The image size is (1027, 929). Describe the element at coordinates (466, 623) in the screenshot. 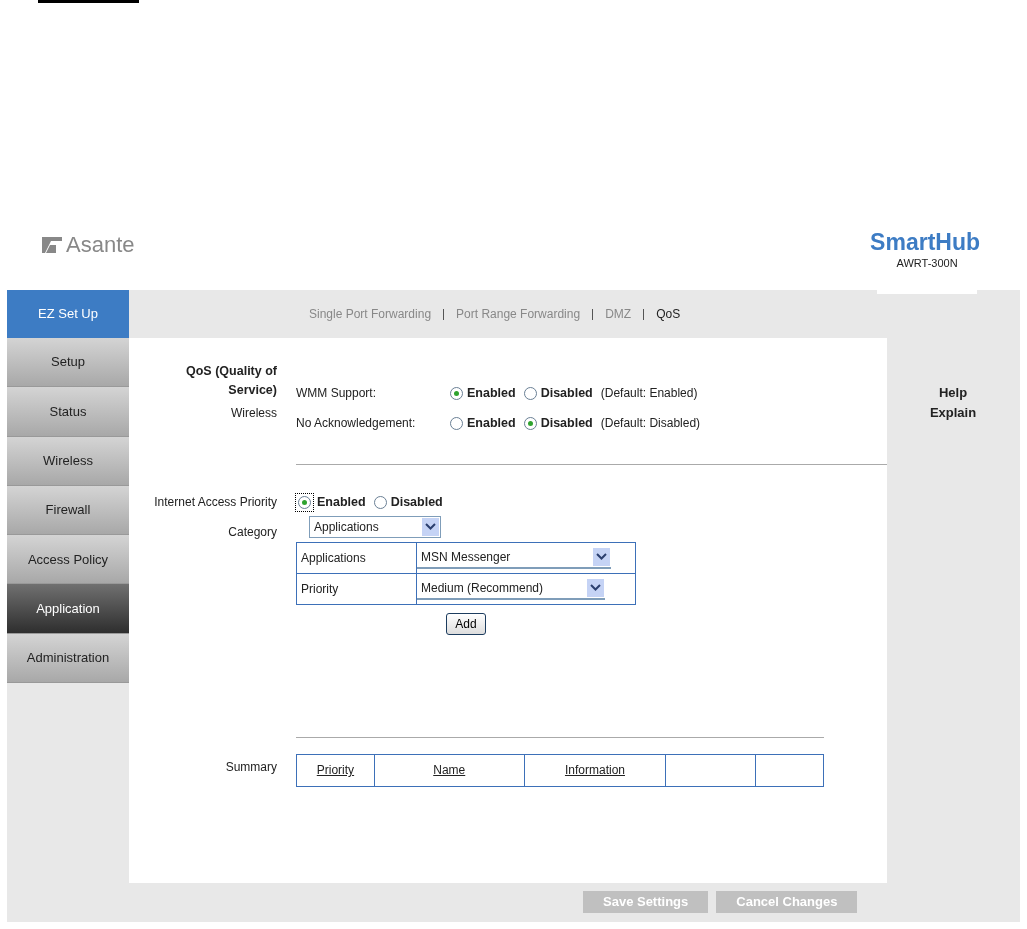

I see `add-button: Add` at that location.